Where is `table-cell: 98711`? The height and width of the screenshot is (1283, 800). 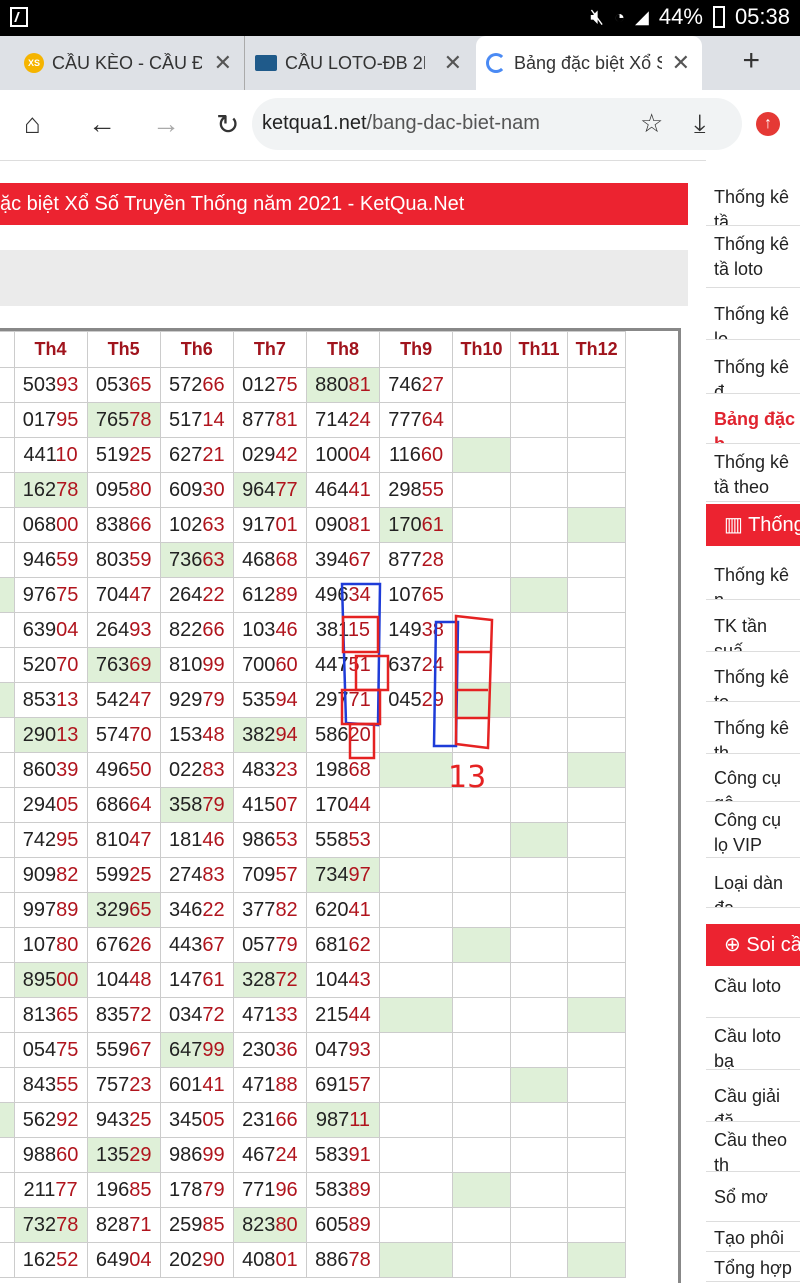
table-cell: 98711 is located at coordinates (343, 1120).